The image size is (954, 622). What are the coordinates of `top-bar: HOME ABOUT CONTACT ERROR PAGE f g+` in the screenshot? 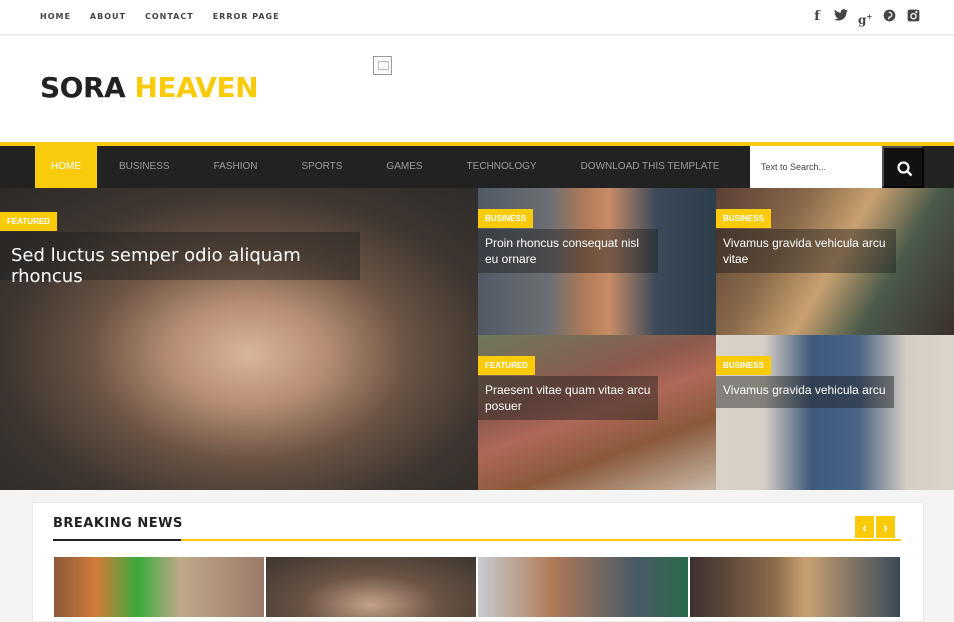 It's located at (477, 17).